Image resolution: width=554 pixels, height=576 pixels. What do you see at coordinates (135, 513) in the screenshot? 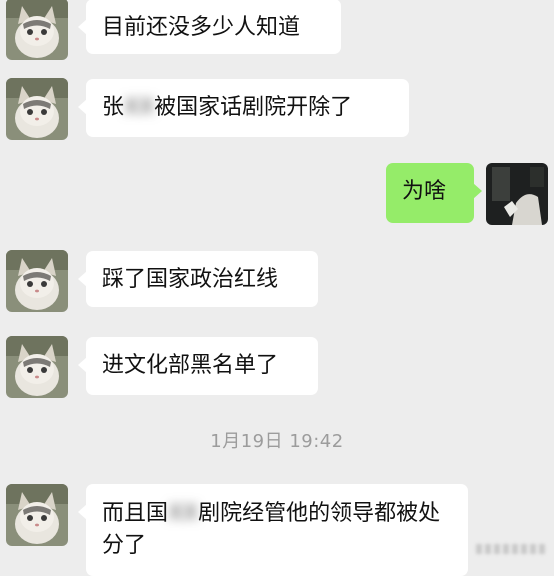
I see `message-text-prefix: 而且国` at bounding box center [135, 513].